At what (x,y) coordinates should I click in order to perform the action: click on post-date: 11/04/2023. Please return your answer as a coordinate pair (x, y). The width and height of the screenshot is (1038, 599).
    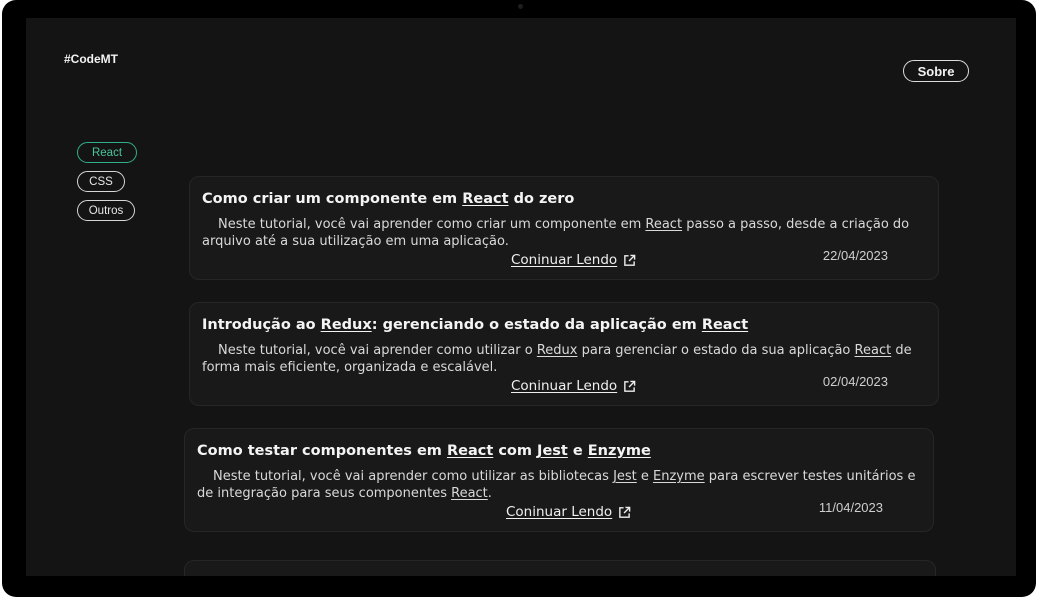
    Looking at the image, I should click on (850, 507).